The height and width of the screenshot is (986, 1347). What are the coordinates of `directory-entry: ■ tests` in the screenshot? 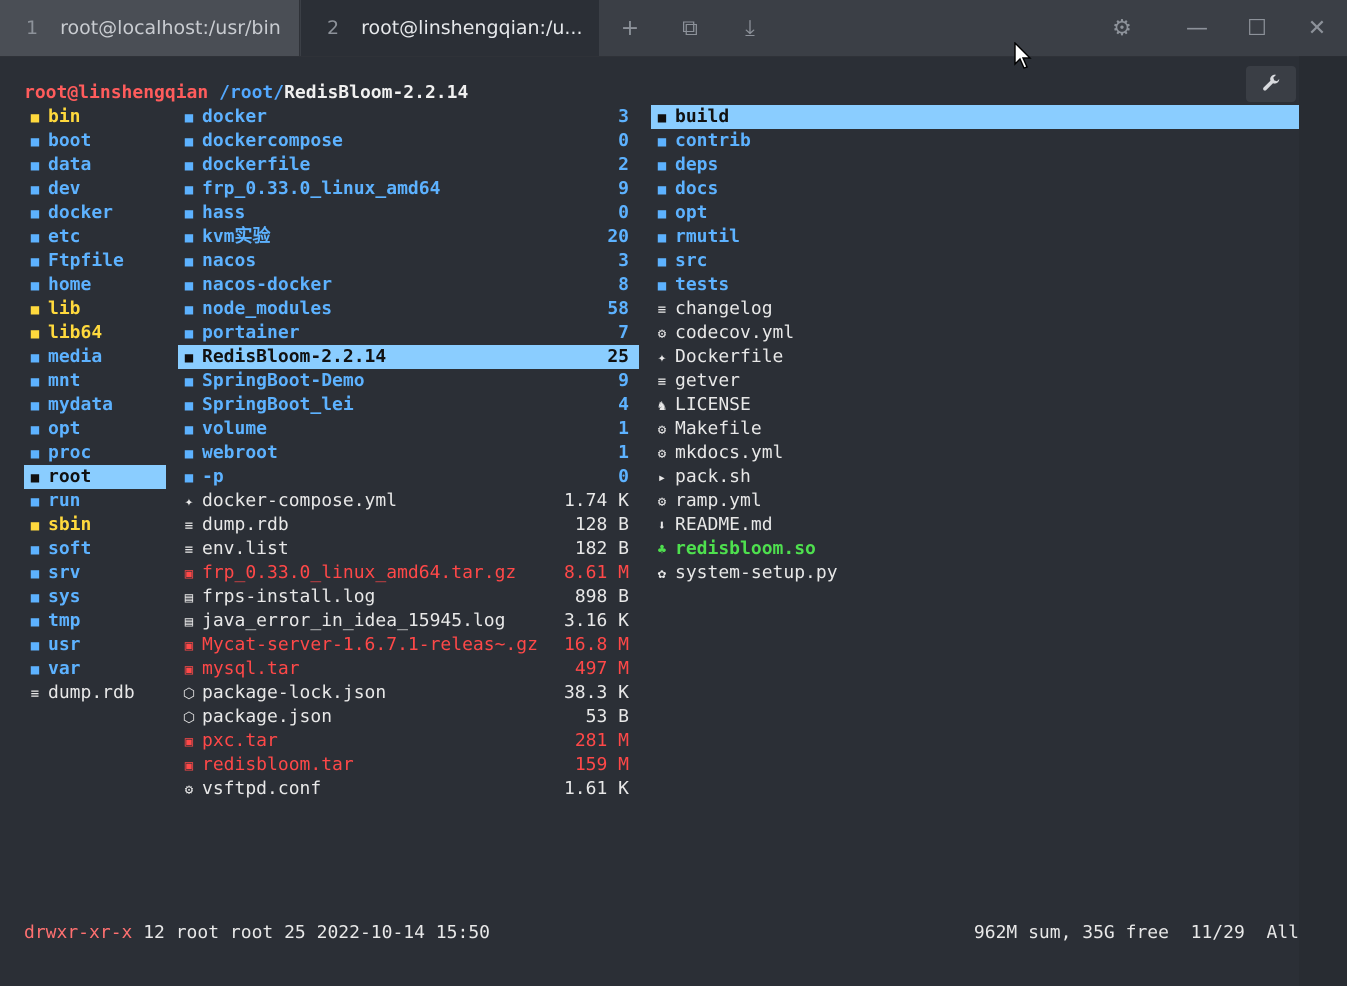 It's located at (975, 285).